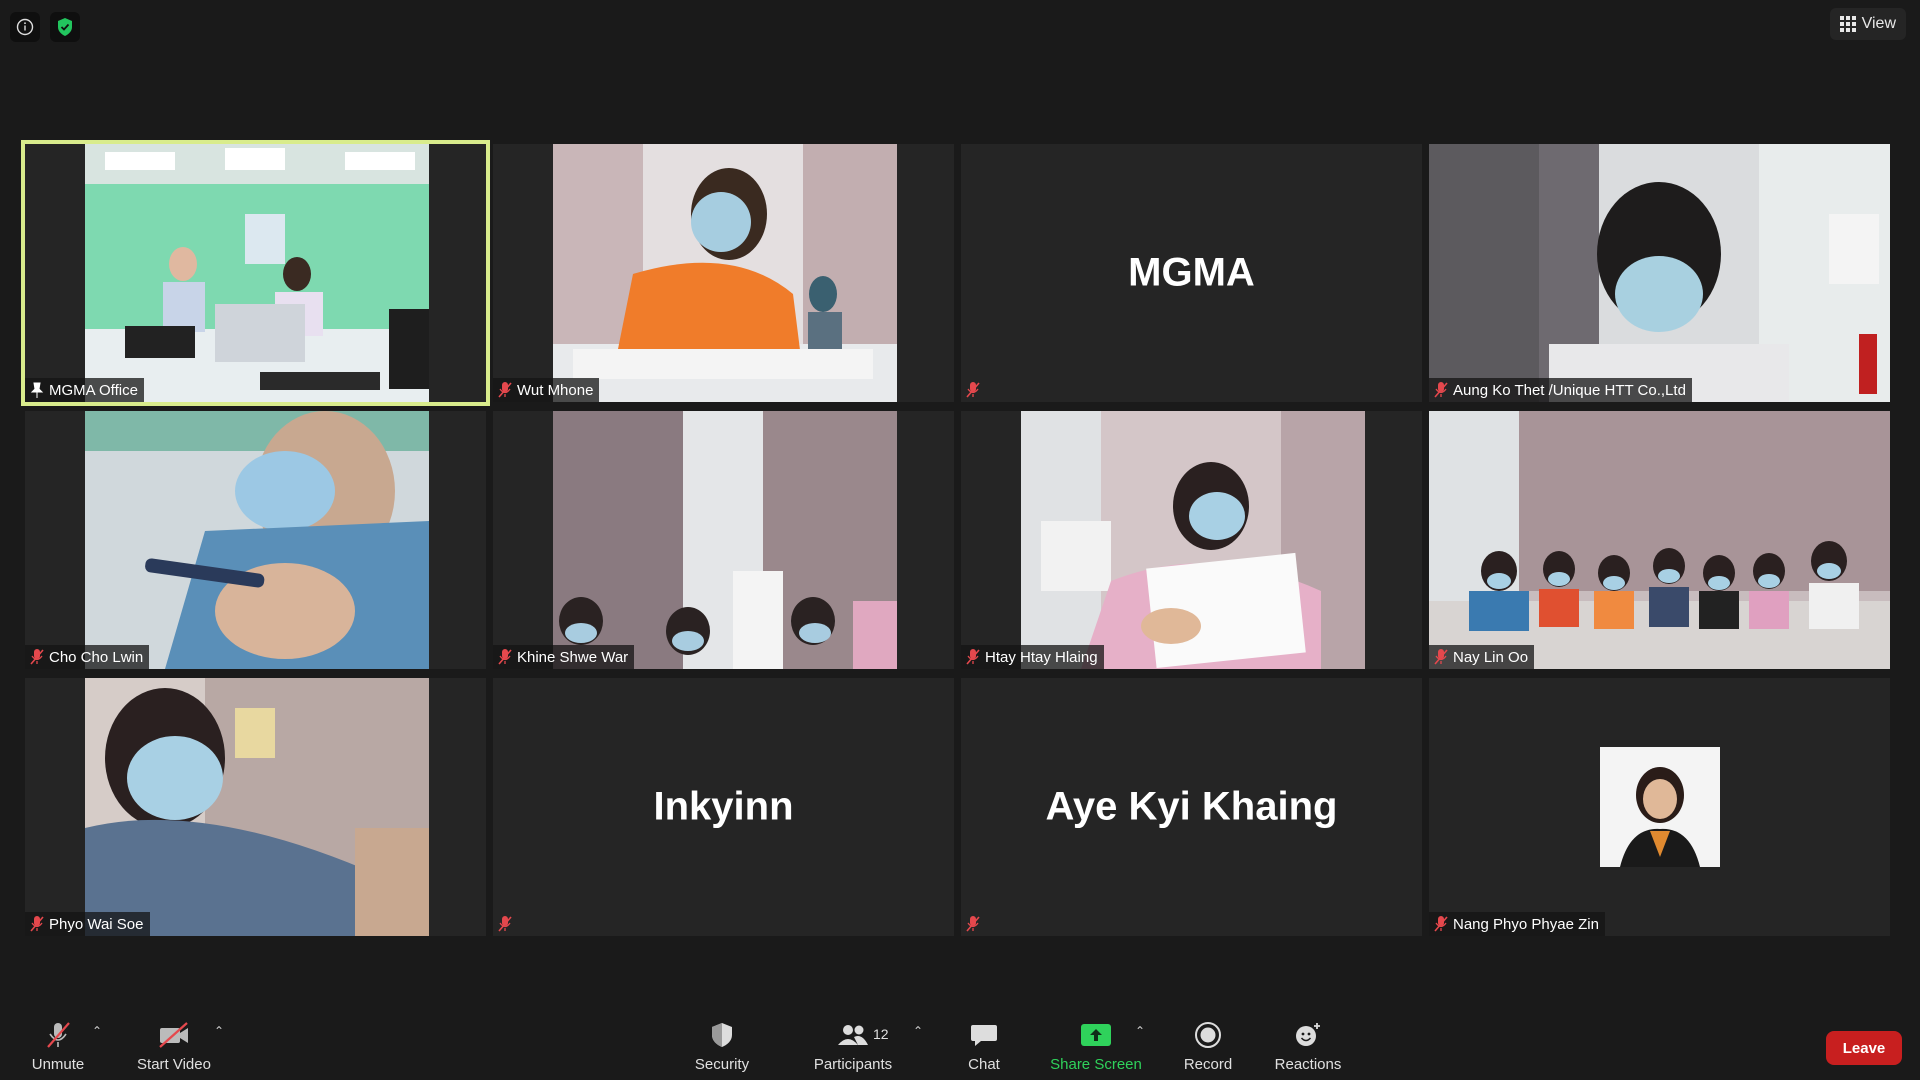 This screenshot has width=1920, height=1080. I want to click on participants-icon, so click(853, 1035).